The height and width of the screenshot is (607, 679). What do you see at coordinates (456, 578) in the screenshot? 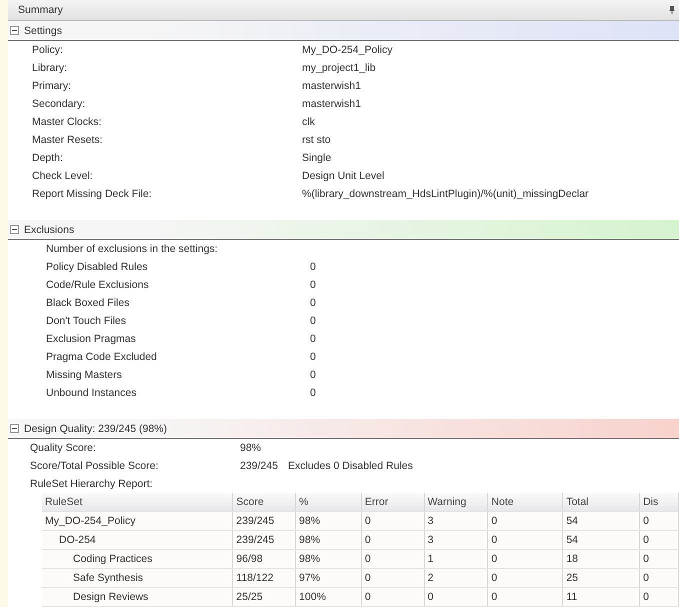
I see `table-cell: 2` at bounding box center [456, 578].